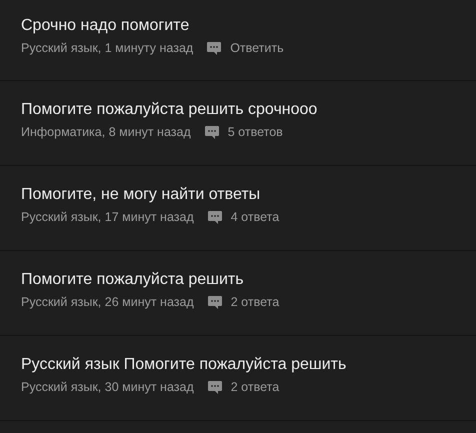 This screenshot has width=476, height=433. Describe the element at coordinates (255, 132) in the screenshot. I see `answers-link: 5 ответов` at that location.